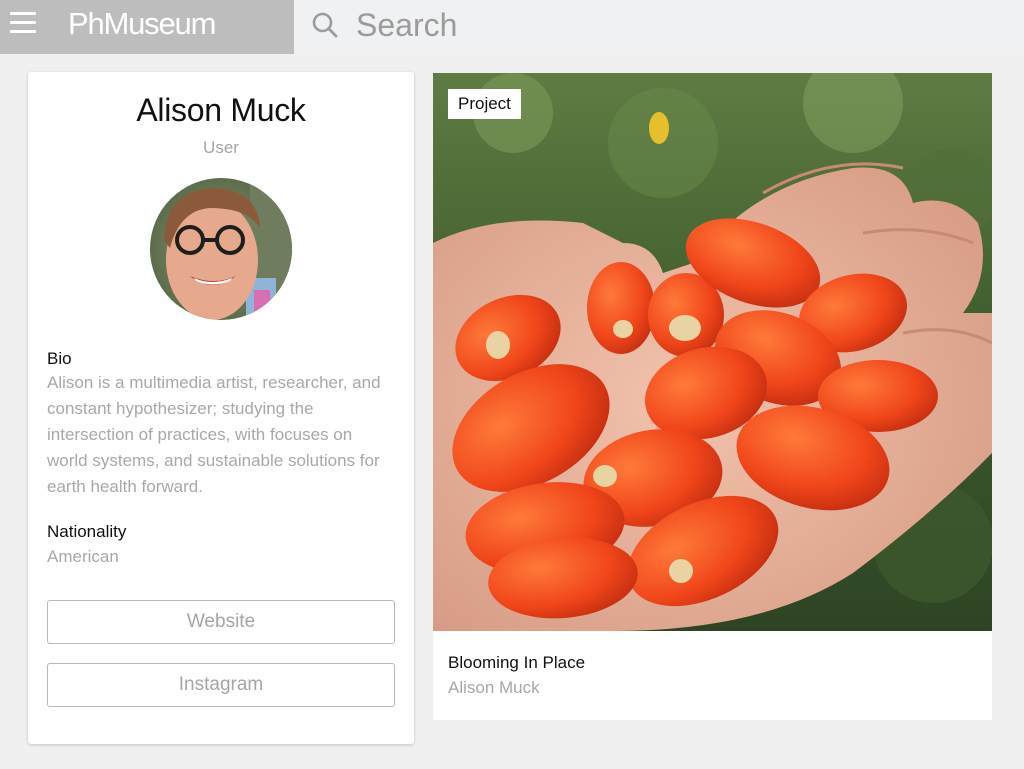  Describe the element at coordinates (516, 663) in the screenshot. I see `project-title: Blooming In Place` at that location.